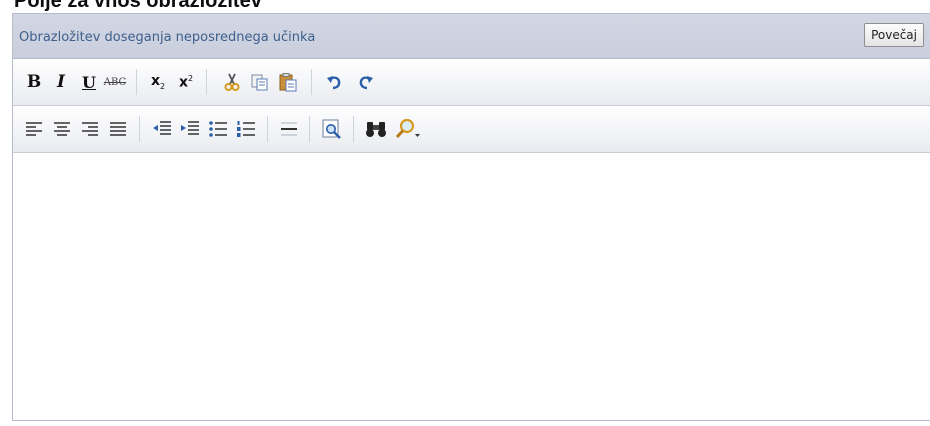  I want to click on preview-icon, so click(331, 129).